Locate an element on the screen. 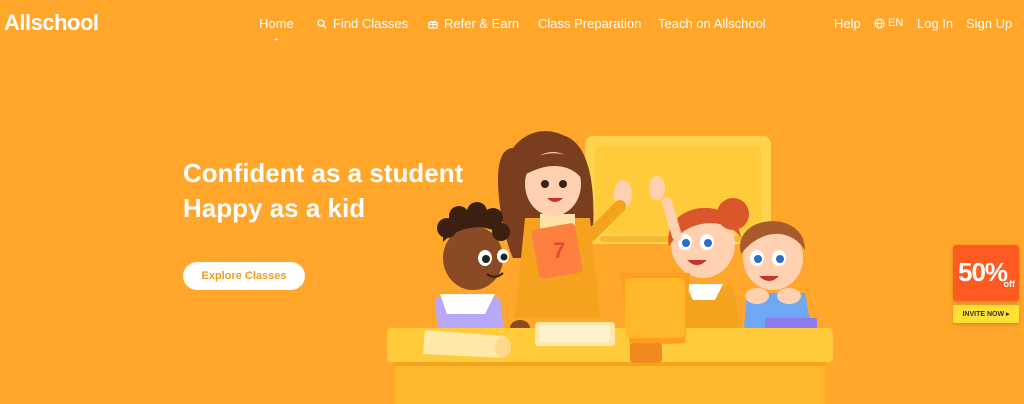 This screenshot has height=404, width=1024. nav-home: Home + is located at coordinates (276, 30).